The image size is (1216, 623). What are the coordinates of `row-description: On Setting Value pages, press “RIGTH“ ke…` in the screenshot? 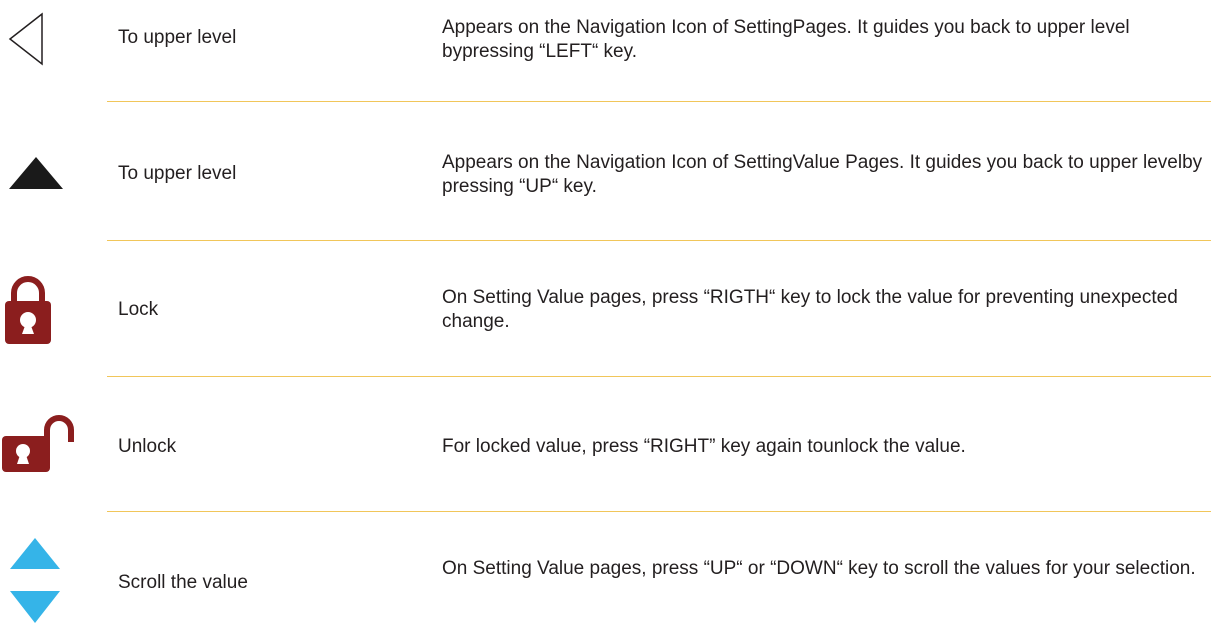 It's located at (810, 309).